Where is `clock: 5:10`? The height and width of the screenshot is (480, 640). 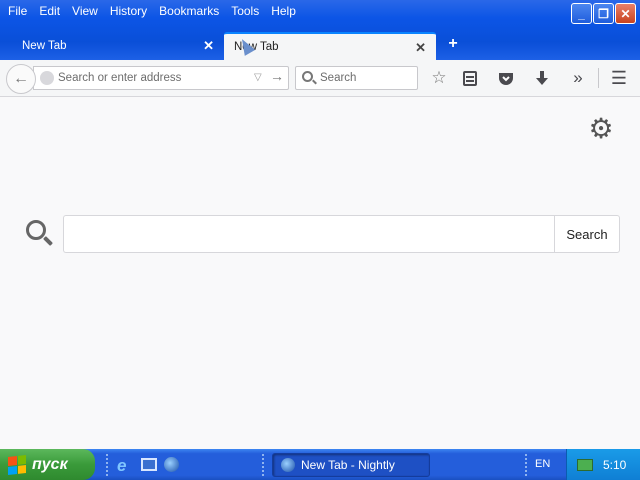
clock: 5:10 is located at coordinates (614, 465).